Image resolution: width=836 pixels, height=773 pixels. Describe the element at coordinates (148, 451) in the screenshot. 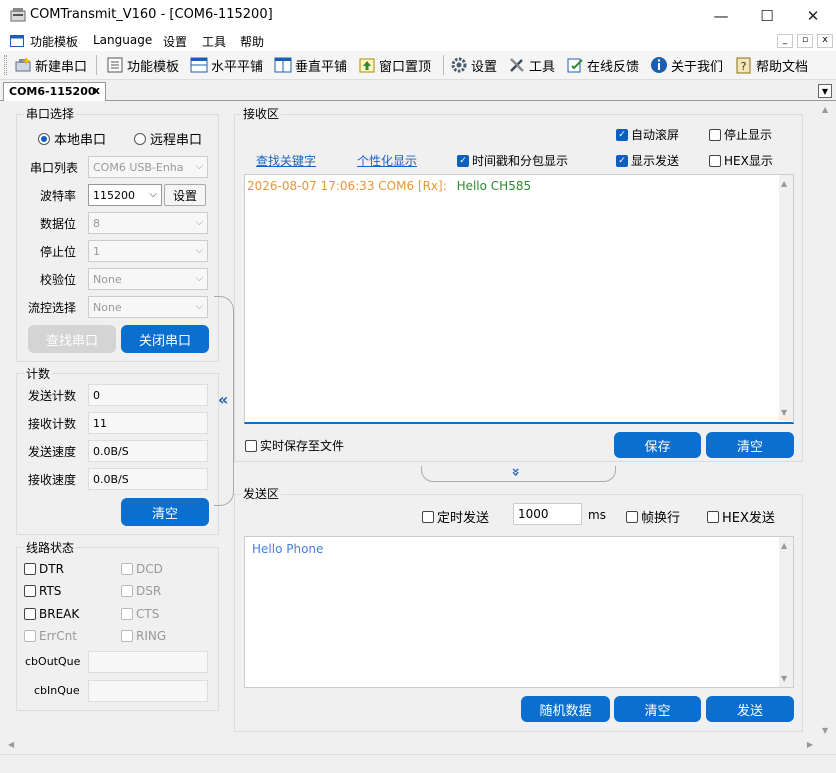

I see `send-speed-value: 0.0B/S` at that location.